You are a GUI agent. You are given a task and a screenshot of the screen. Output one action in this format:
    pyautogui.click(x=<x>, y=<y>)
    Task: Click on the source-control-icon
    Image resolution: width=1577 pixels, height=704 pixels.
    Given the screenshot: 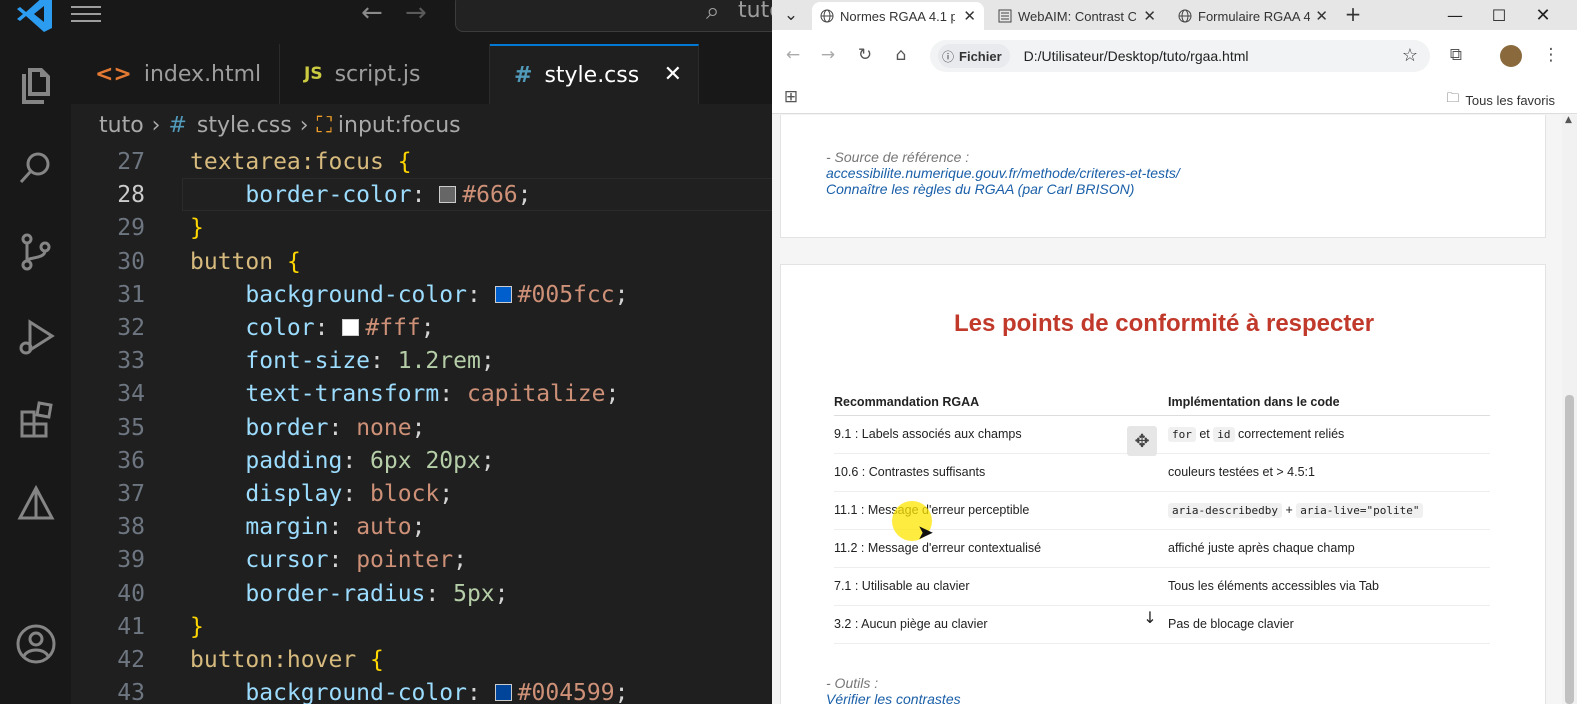 What is the action you would take?
    pyautogui.click(x=35, y=252)
    